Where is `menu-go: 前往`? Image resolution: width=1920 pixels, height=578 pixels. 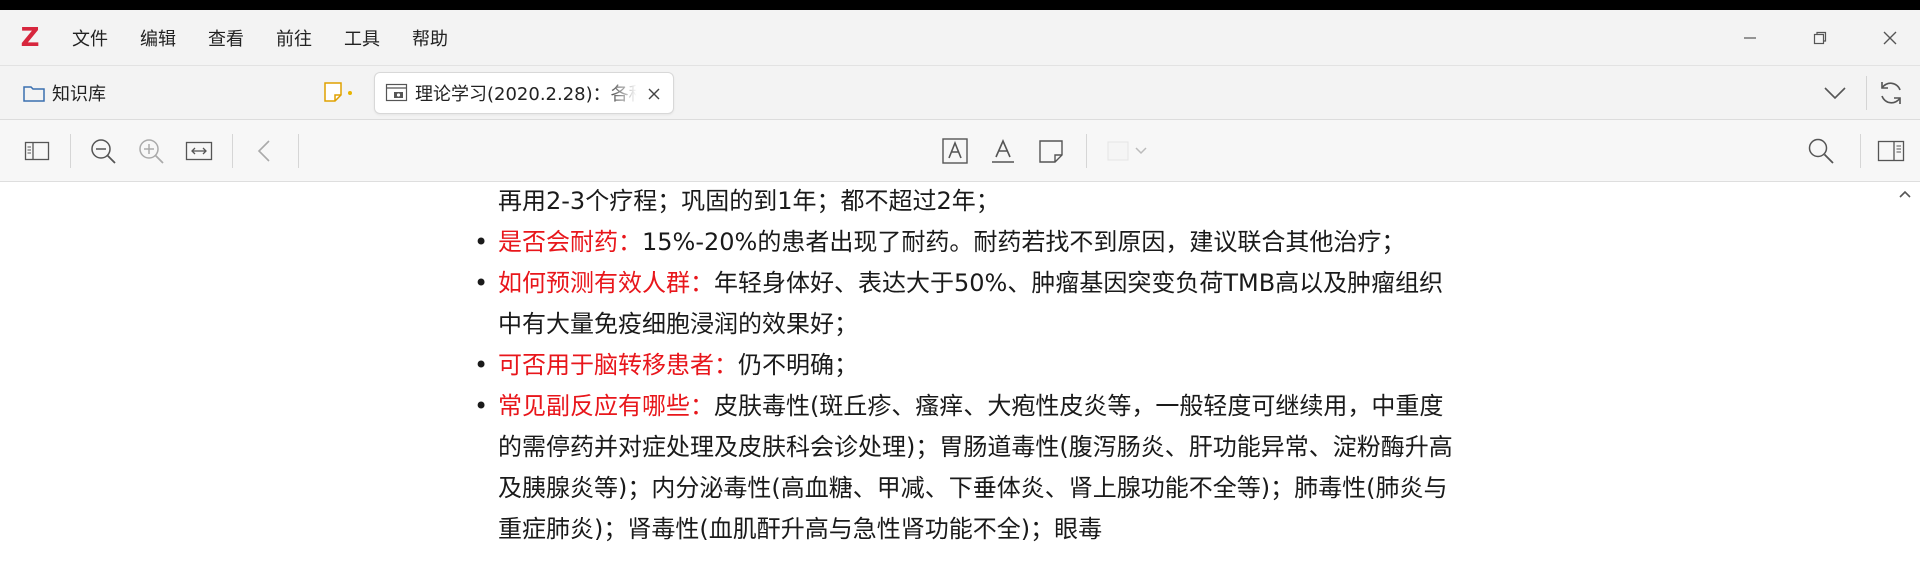 menu-go: 前往 is located at coordinates (294, 38).